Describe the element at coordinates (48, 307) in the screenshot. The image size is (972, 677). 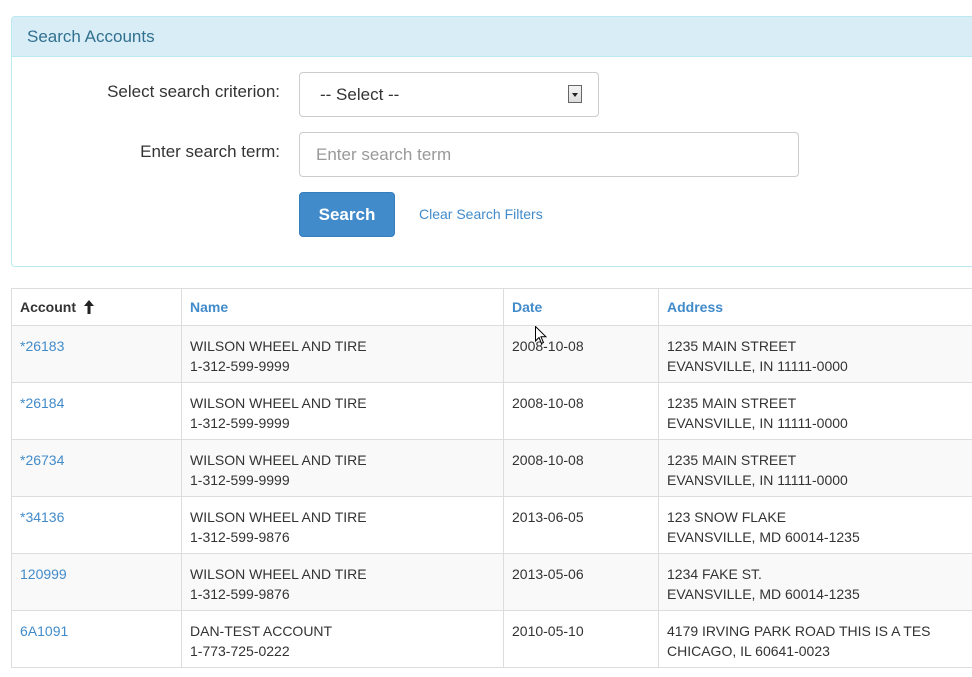
I see `column-header-account-label: Account` at that location.